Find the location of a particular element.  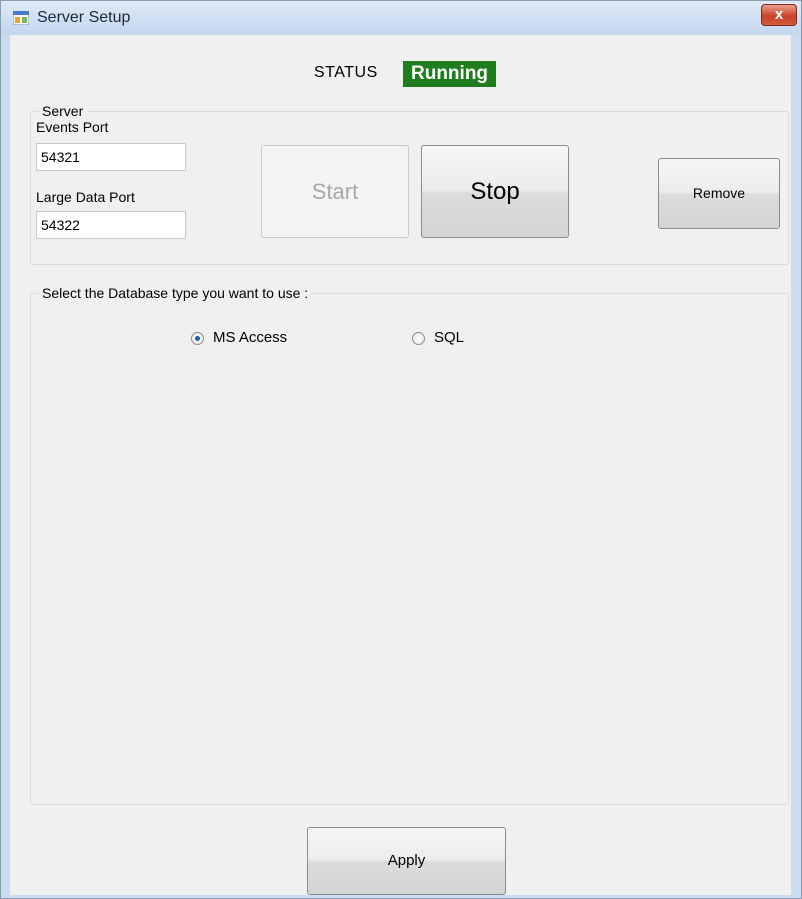

status-badge: Running is located at coordinates (450, 74).